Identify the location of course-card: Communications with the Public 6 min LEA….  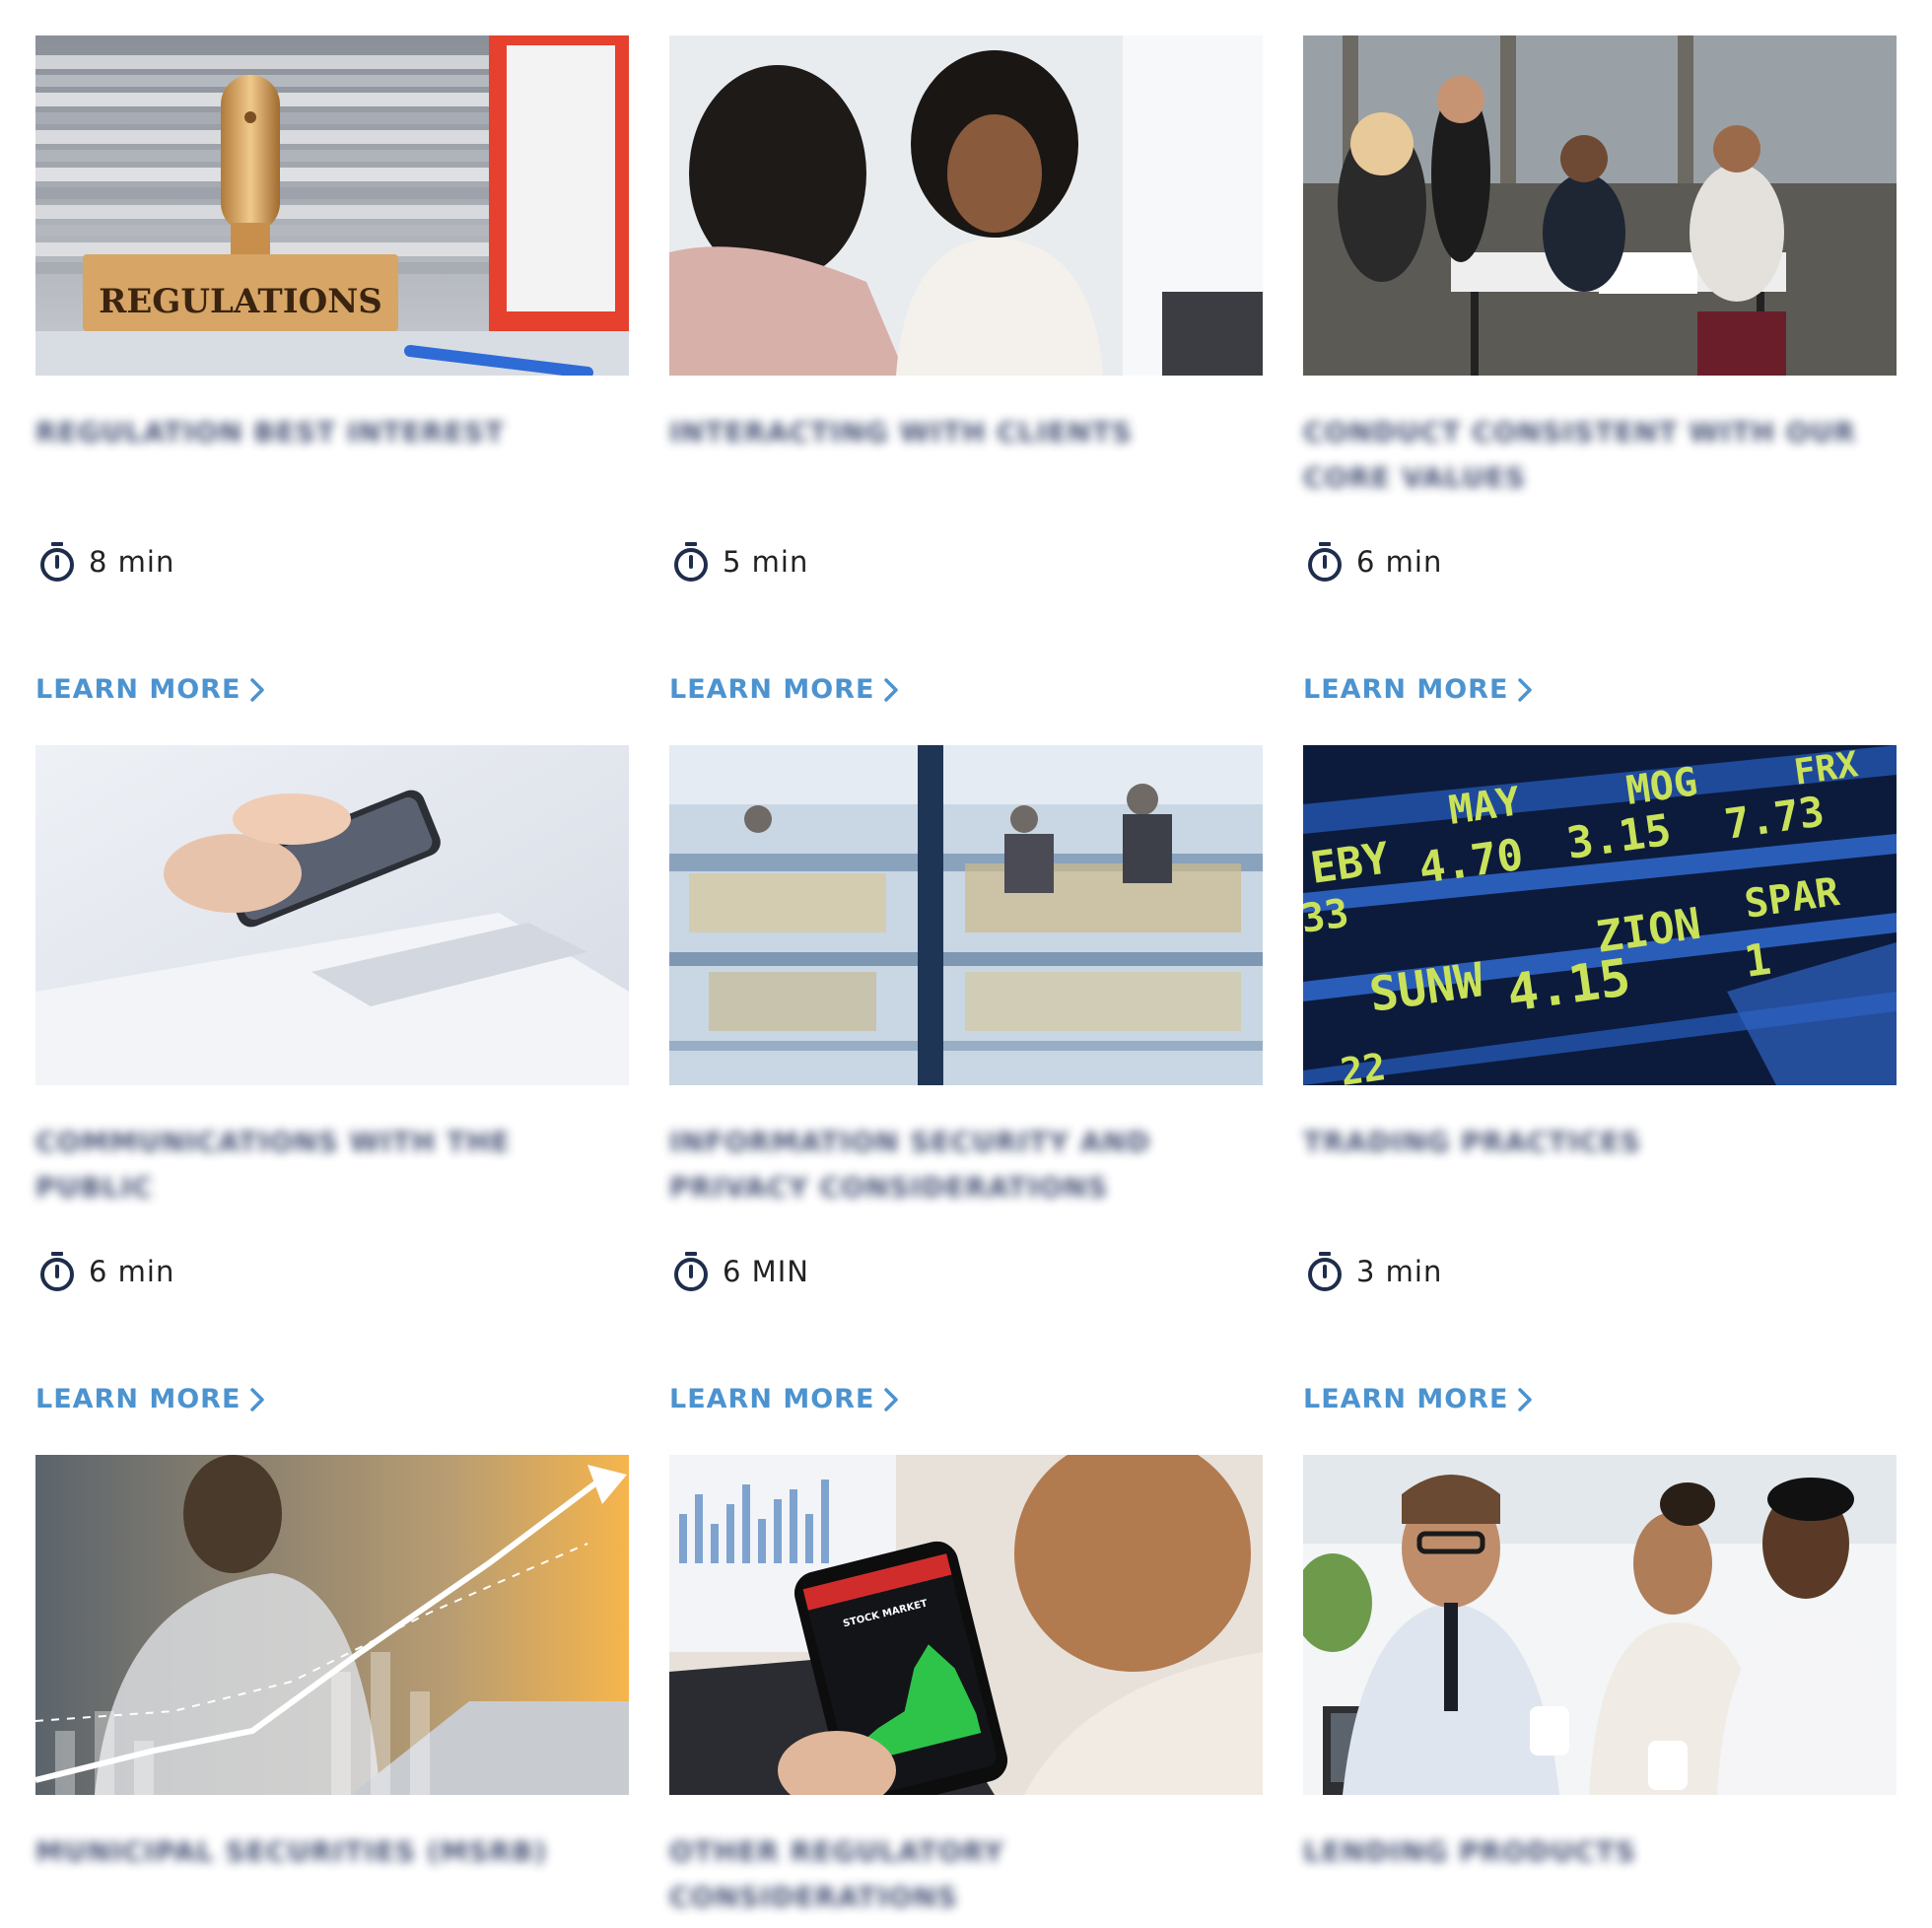
(332, 1100).